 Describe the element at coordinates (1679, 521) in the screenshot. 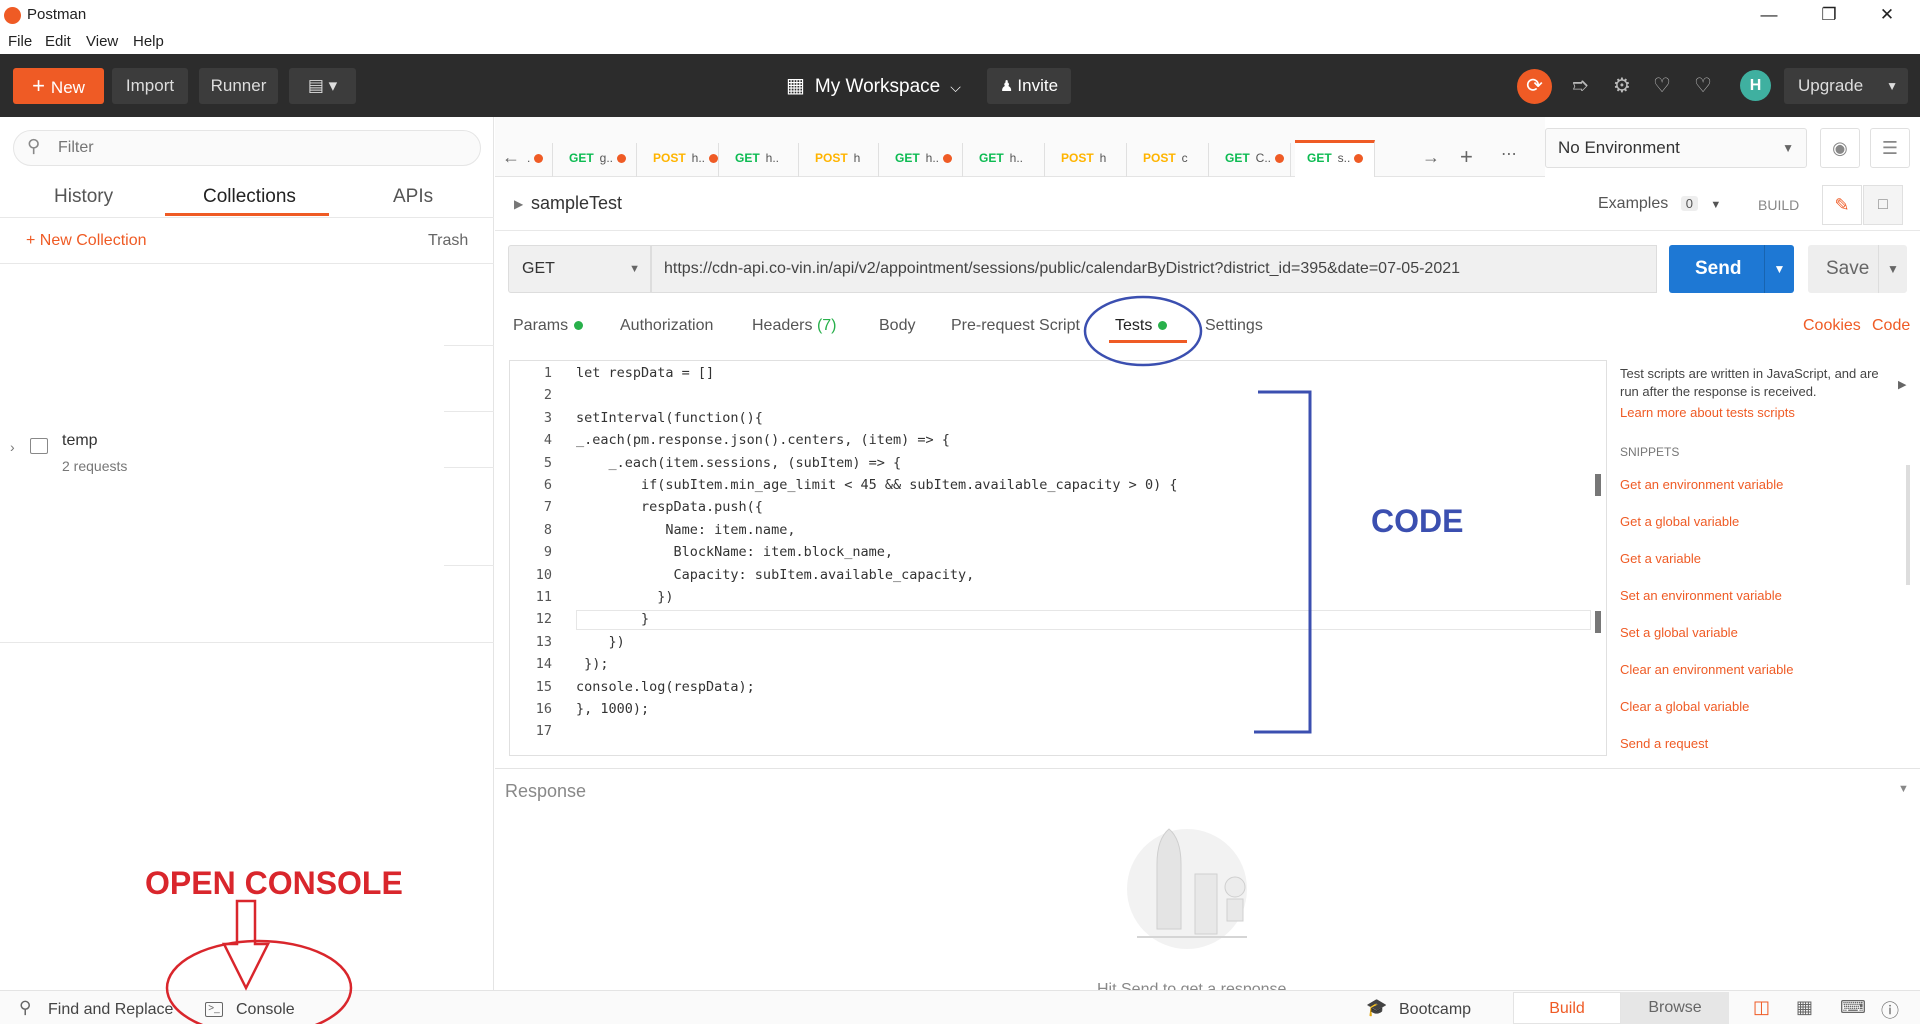

I see `snippet-link: Get a global variable` at that location.